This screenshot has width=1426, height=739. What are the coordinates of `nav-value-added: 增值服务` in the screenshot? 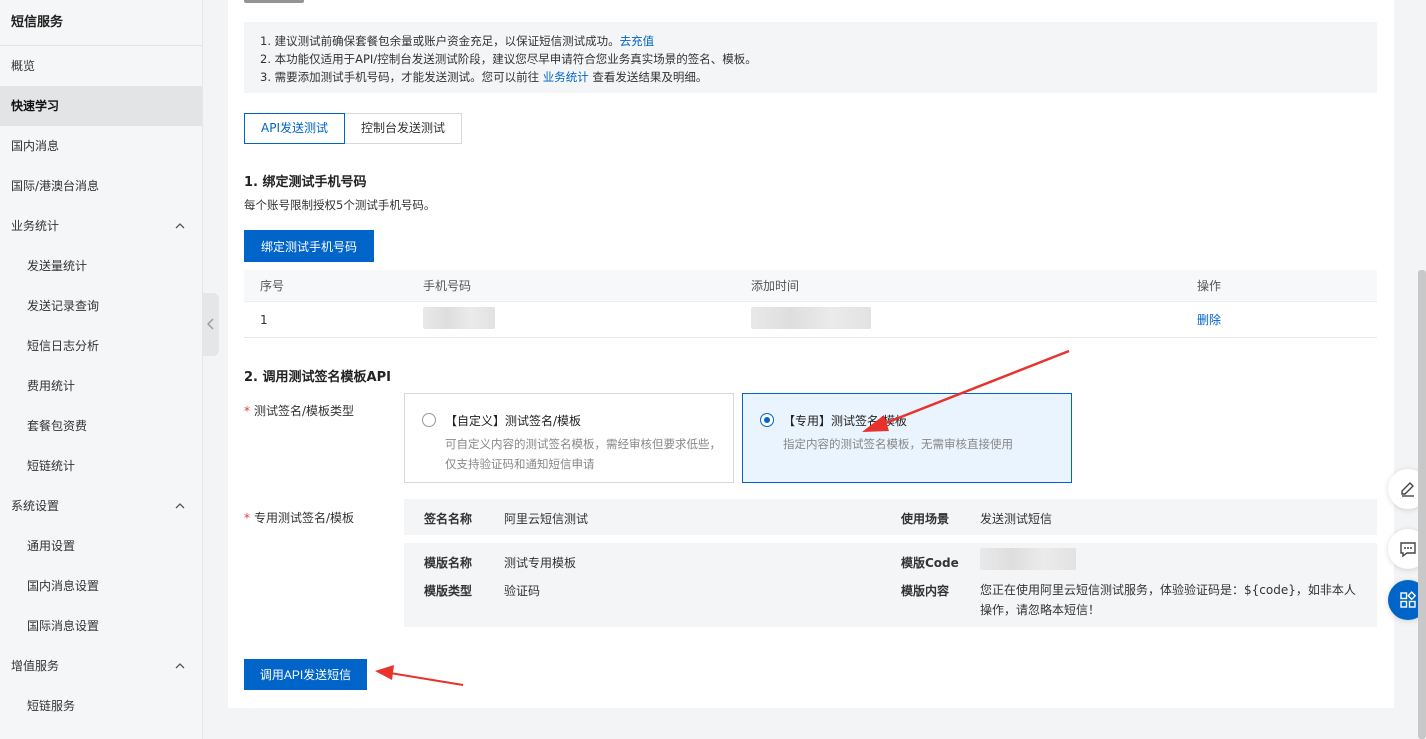 It's located at (101, 666).